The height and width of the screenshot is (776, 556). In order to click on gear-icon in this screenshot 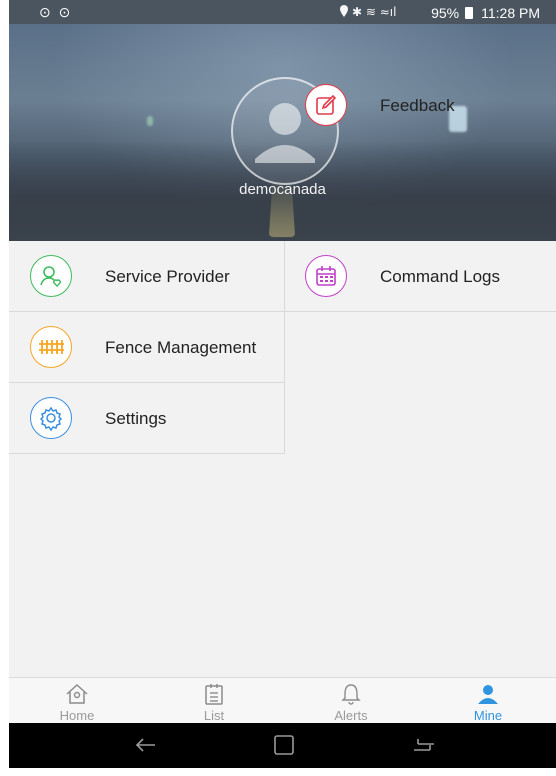, I will do `click(51, 418)`.